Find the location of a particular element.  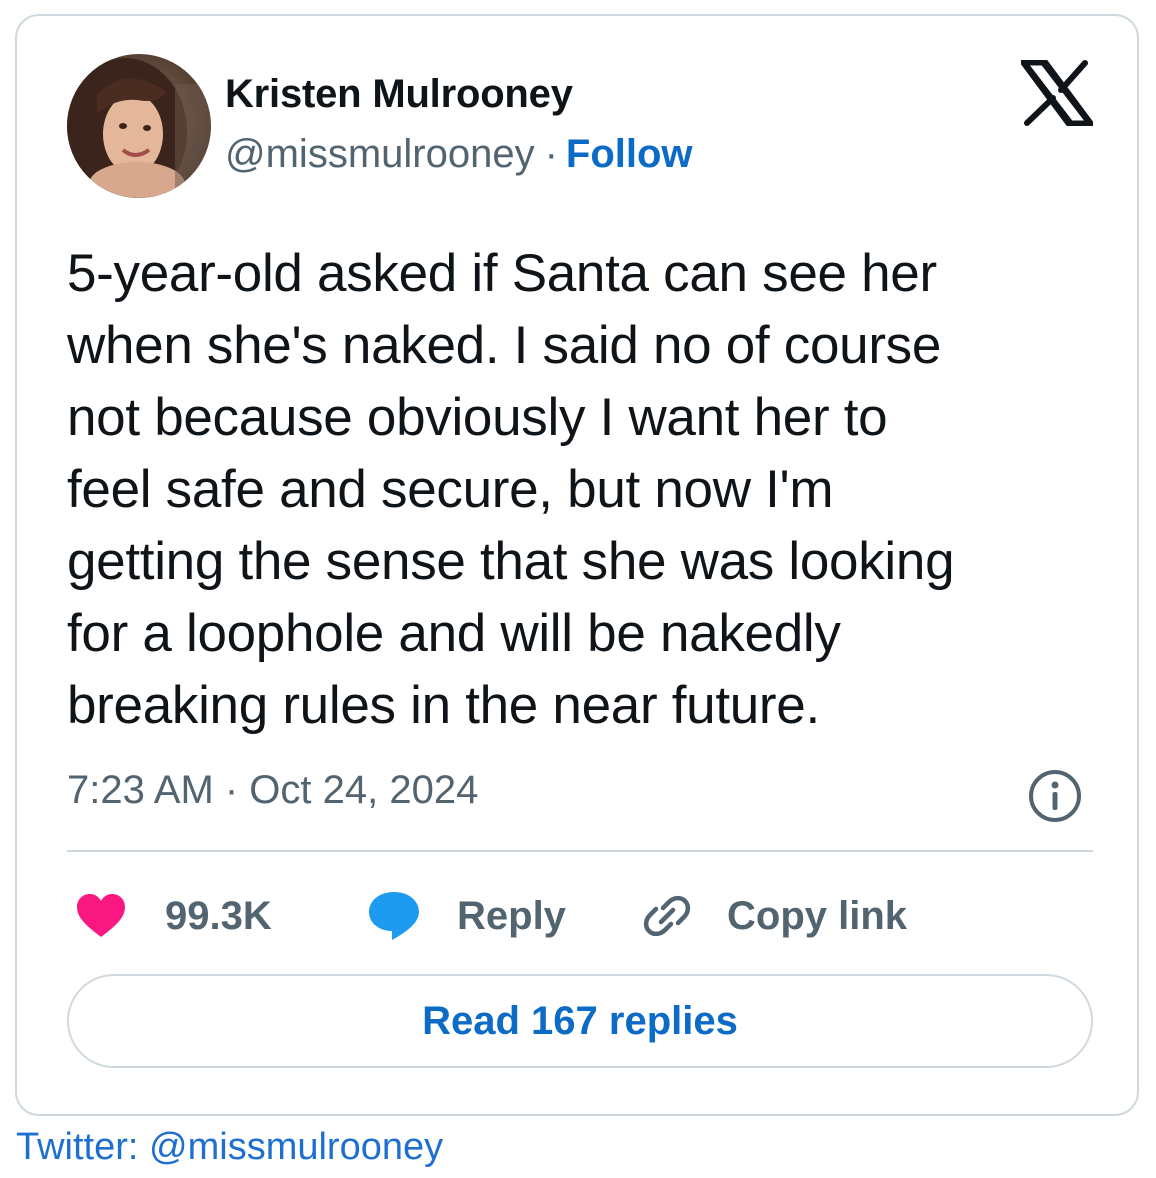

reply-label: Reply is located at coordinates (511, 915).